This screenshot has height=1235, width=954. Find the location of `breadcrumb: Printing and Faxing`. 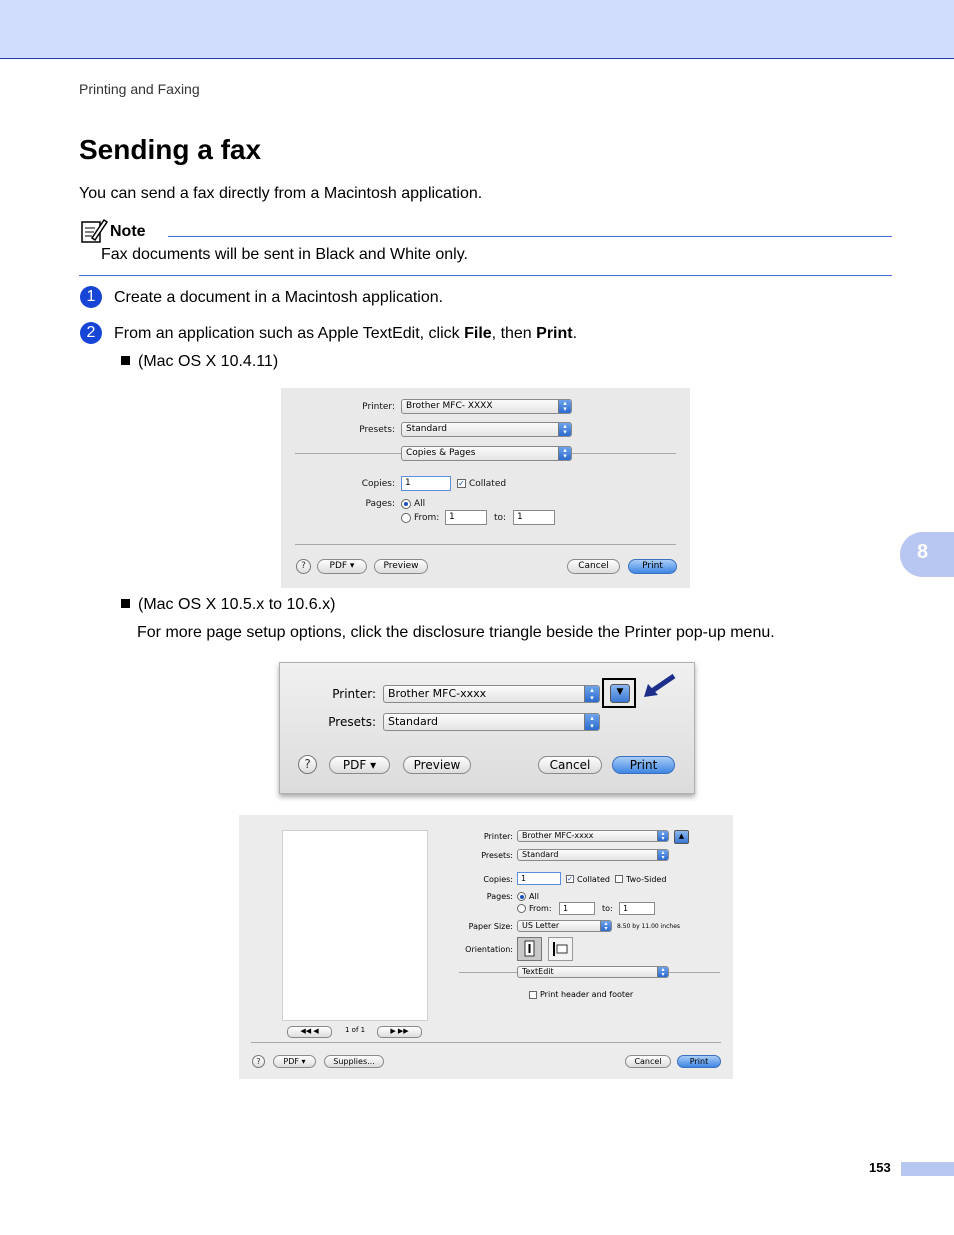

breadcrumb: Printing and Faxing is located at coordinates (139, 89).